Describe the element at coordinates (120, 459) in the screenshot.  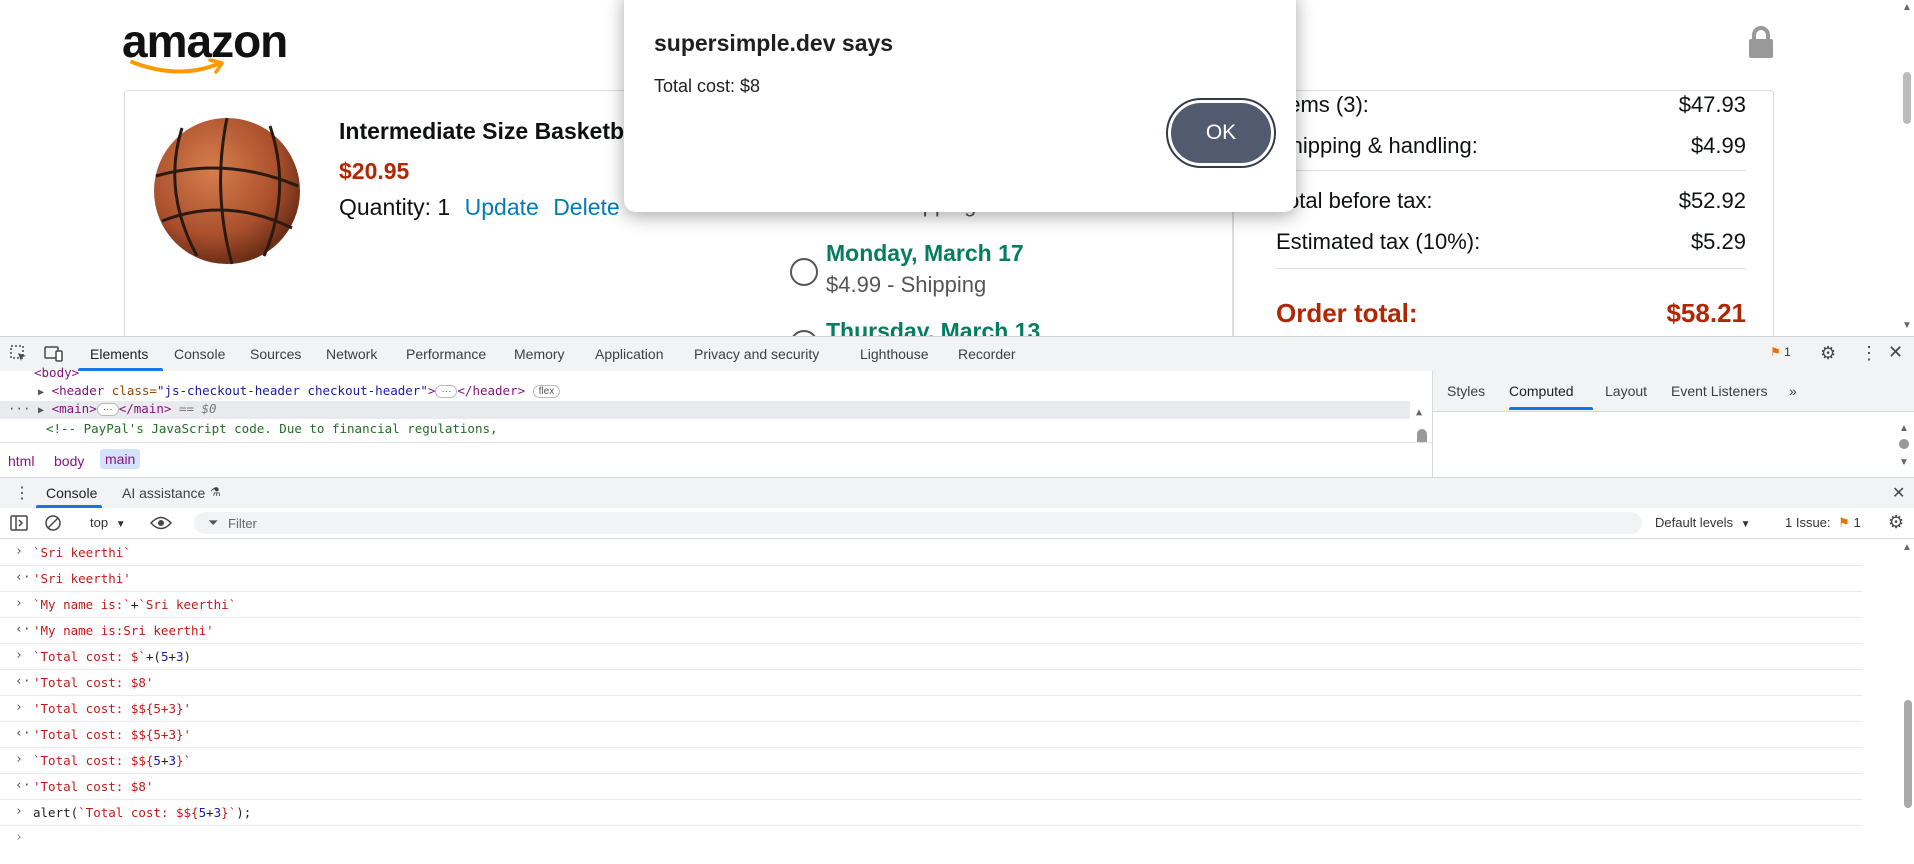
I see `breadcrumb-main: main` at that location.